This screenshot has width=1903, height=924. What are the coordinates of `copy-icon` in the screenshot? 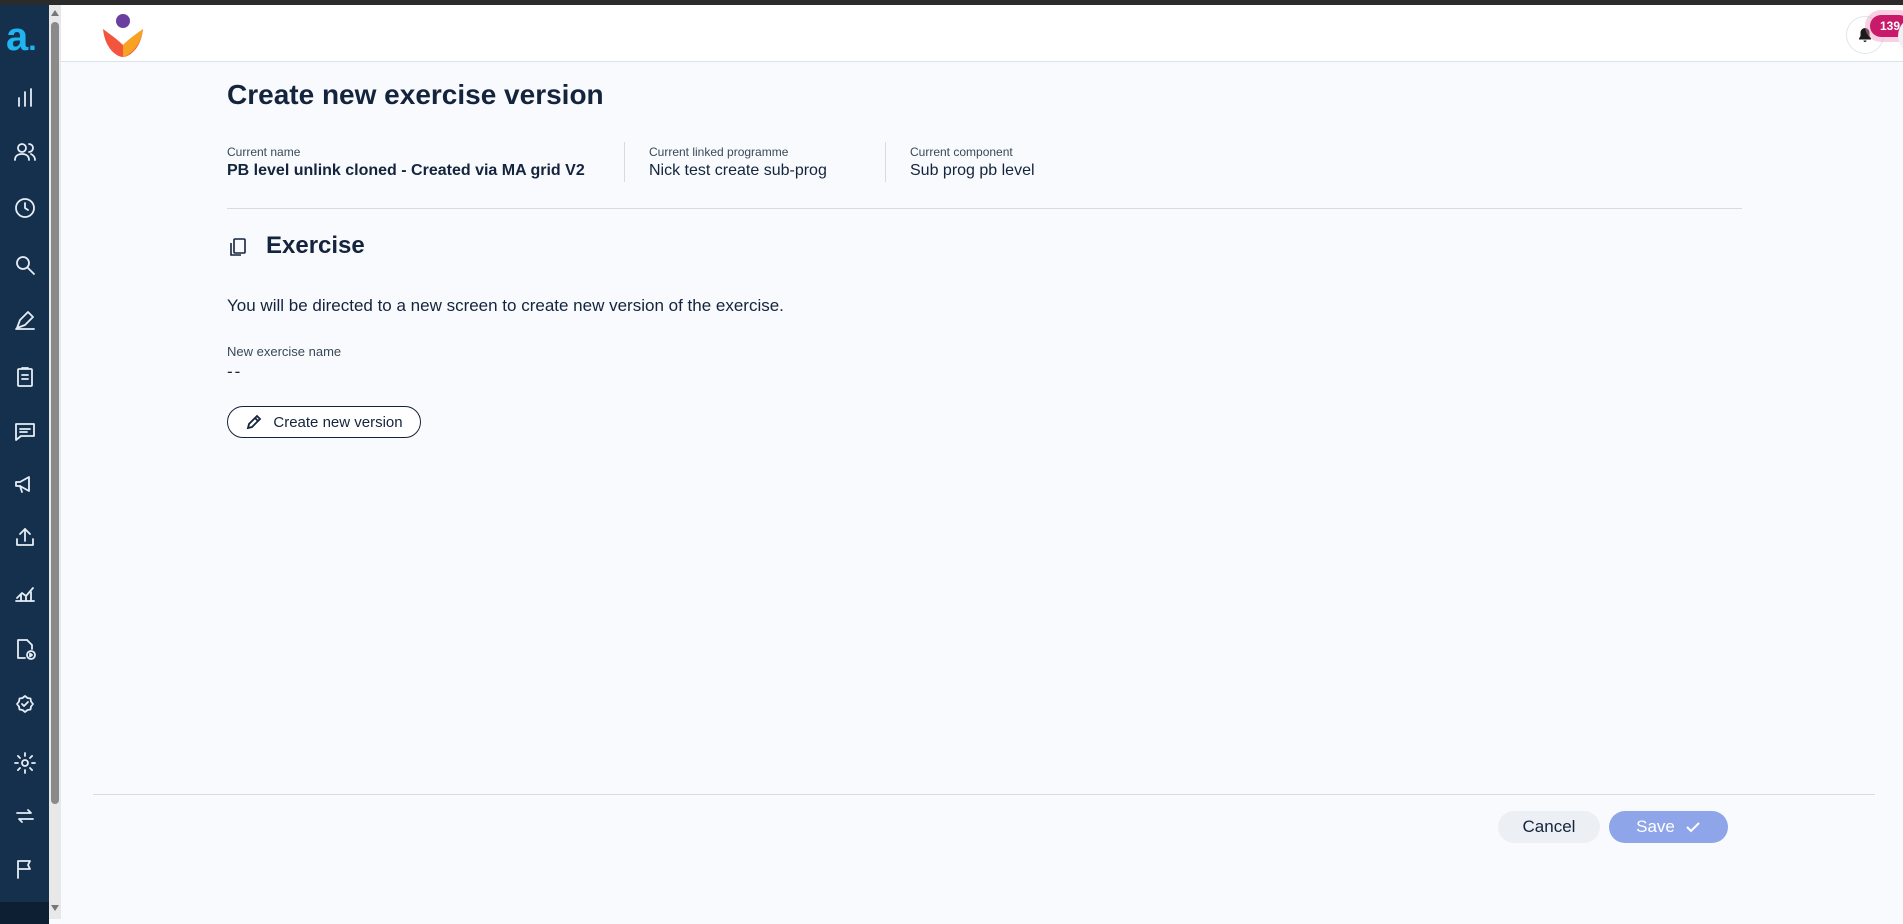 It's located at (238, 247).